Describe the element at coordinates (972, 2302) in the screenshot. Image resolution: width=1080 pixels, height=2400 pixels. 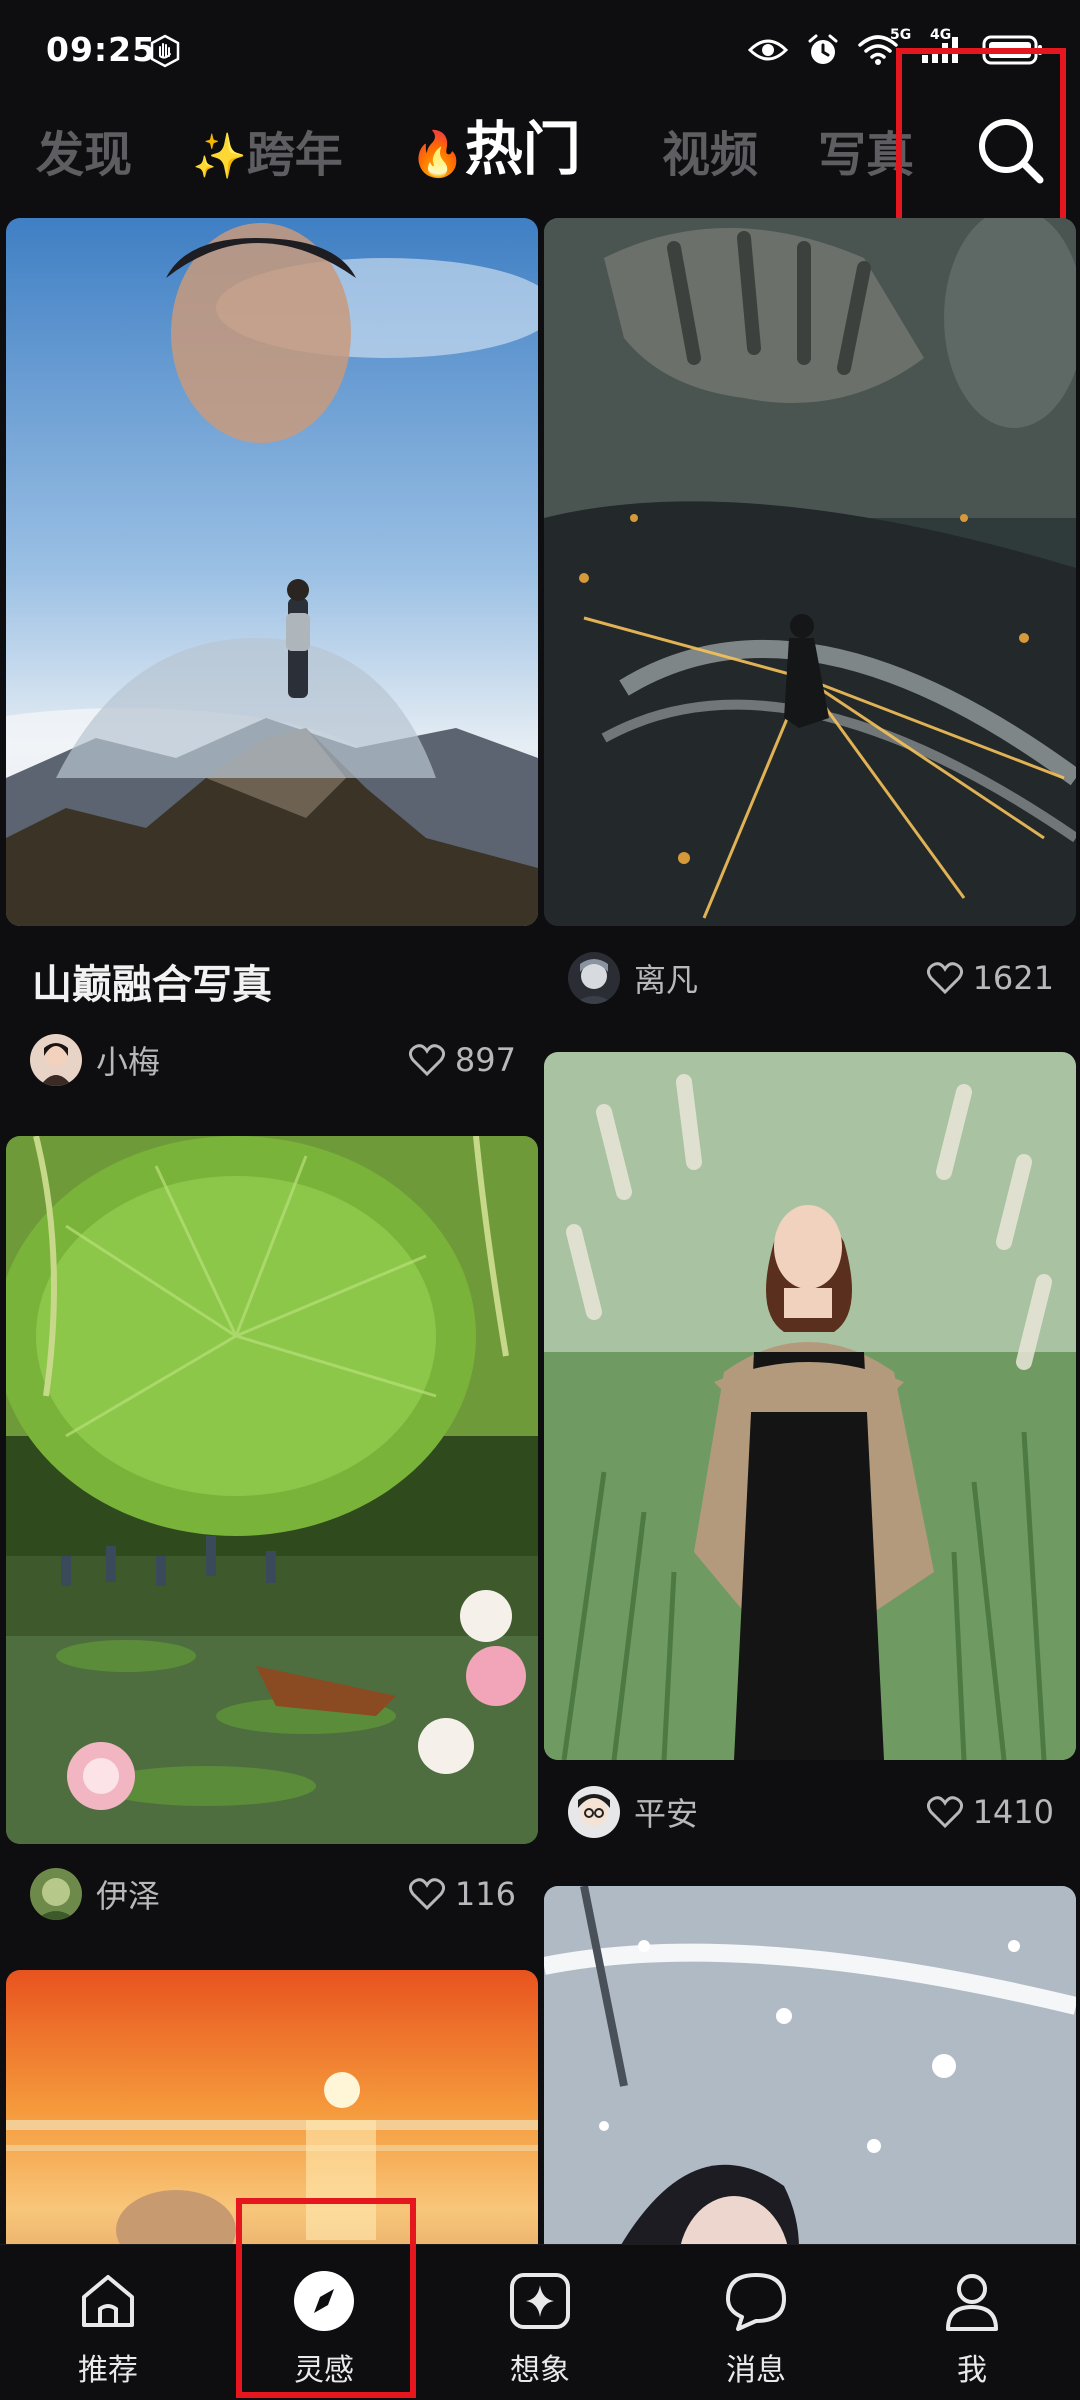
I see `profile-icon` at that location.